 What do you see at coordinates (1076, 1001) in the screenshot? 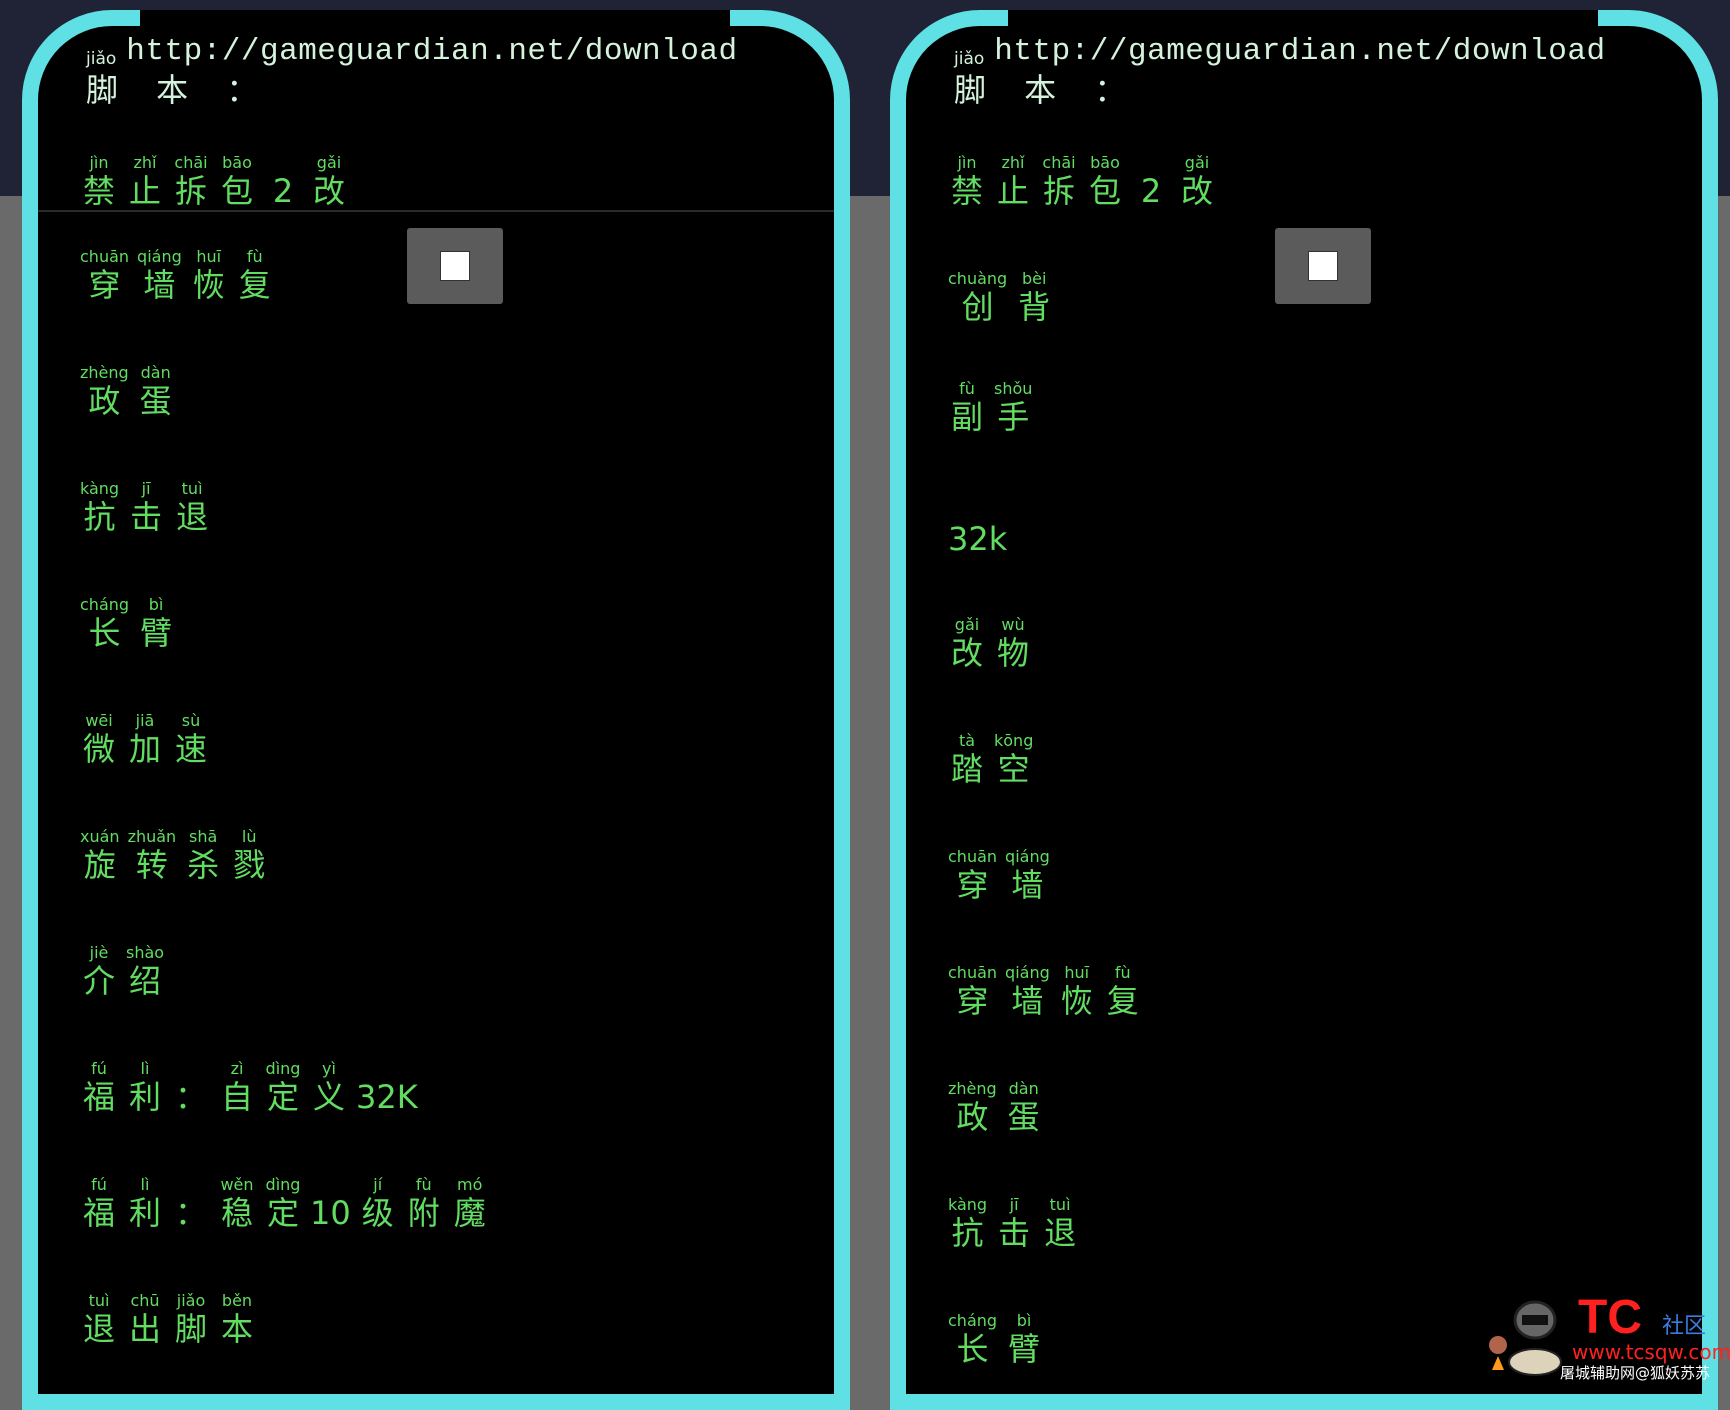
I see `hanzi: 恢` at bounding box center [1076, 1001].